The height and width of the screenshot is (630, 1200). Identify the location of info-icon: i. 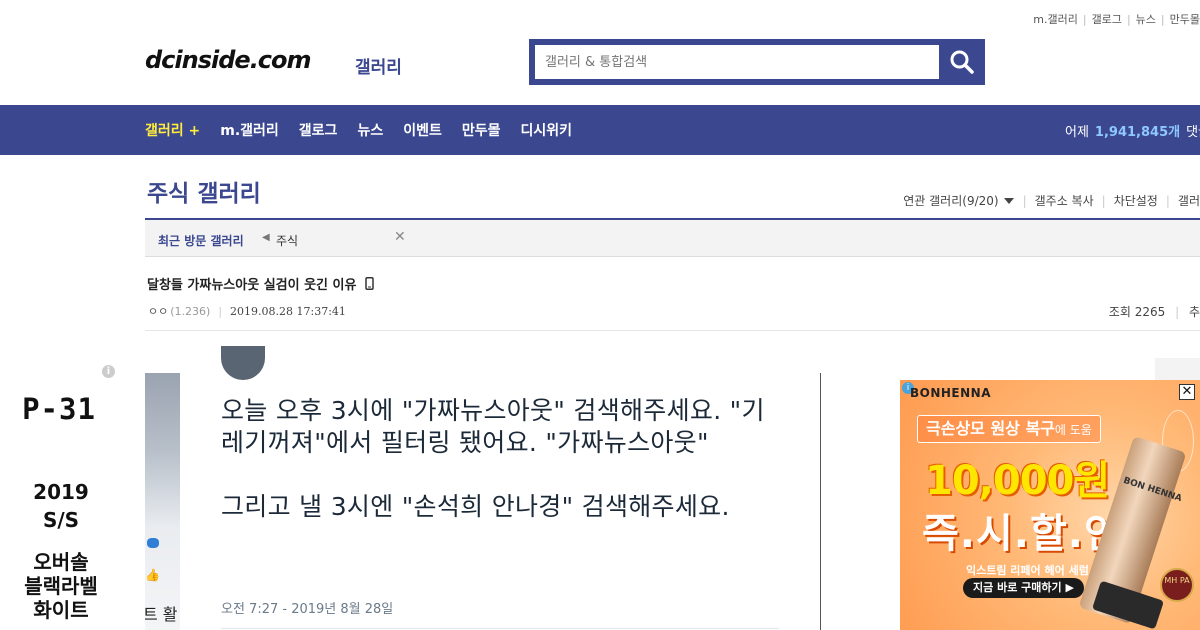
(108, 371).